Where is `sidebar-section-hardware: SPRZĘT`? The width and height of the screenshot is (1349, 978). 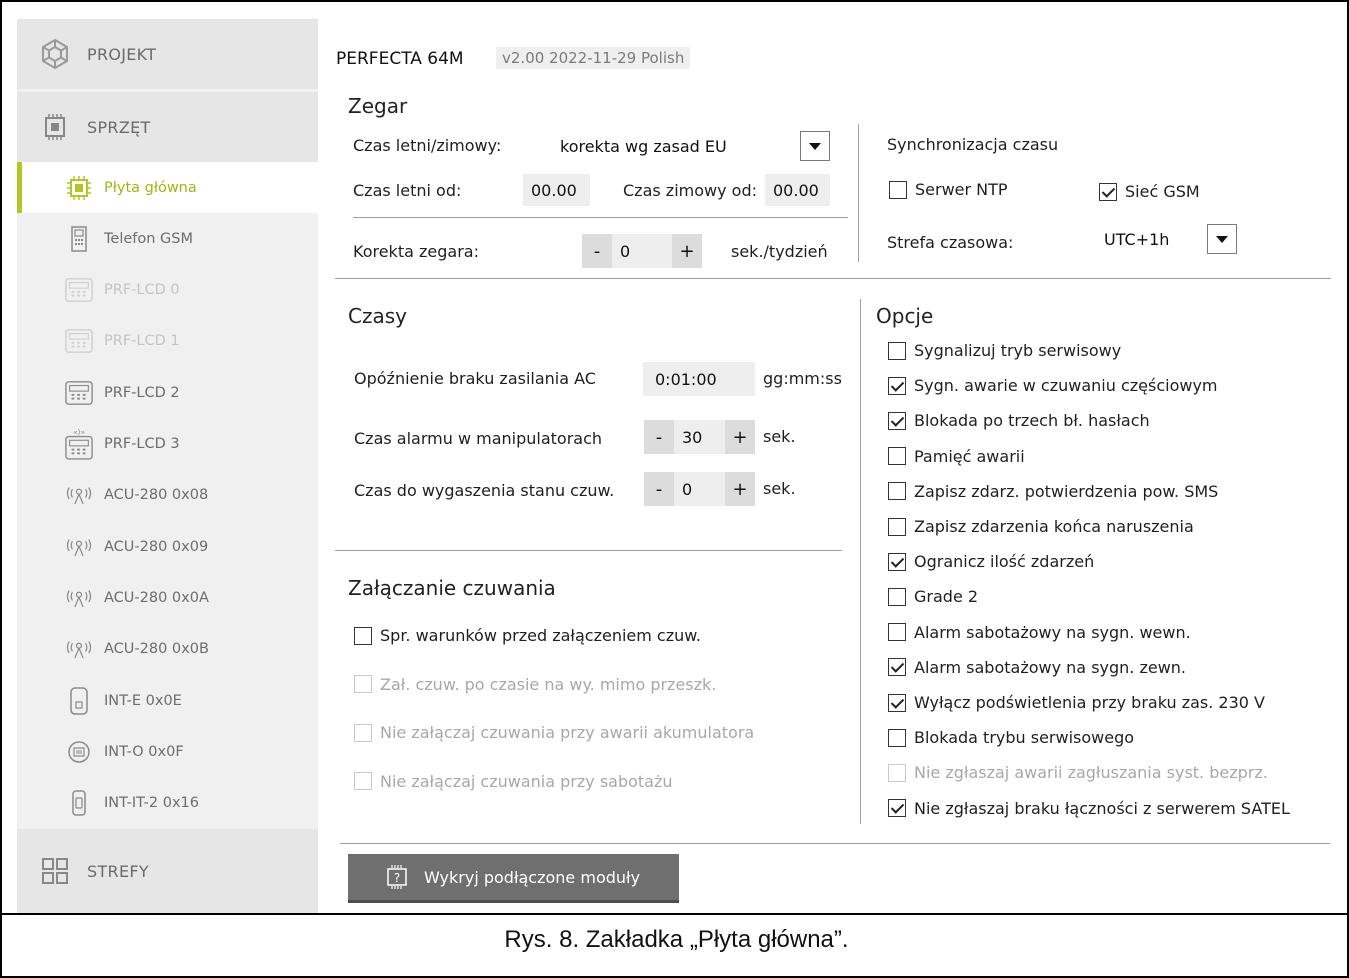
sidebar-section-hardware: SPRZĘT is located at coordinates (167, 127).